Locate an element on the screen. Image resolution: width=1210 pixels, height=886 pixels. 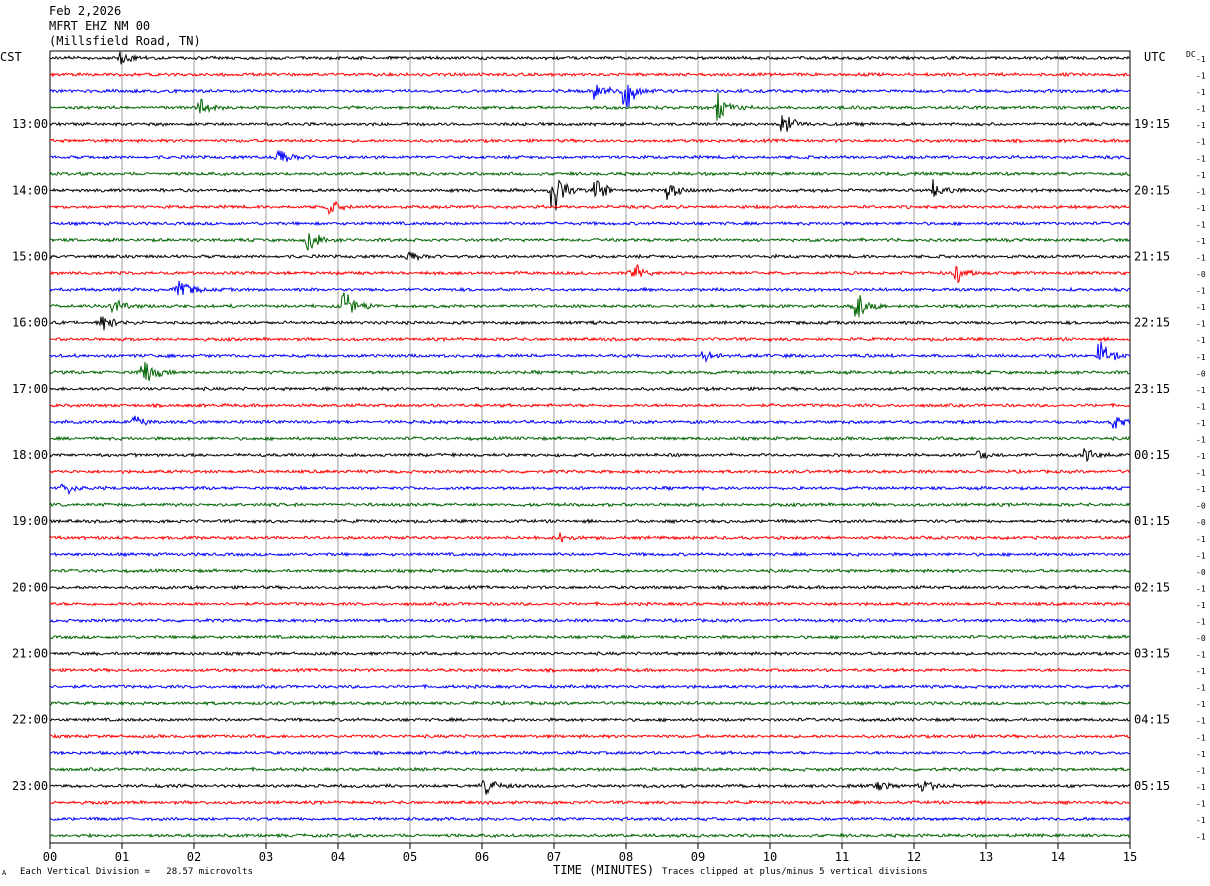
left-hour-label: 13:00 is located at coordinates (30, 124).